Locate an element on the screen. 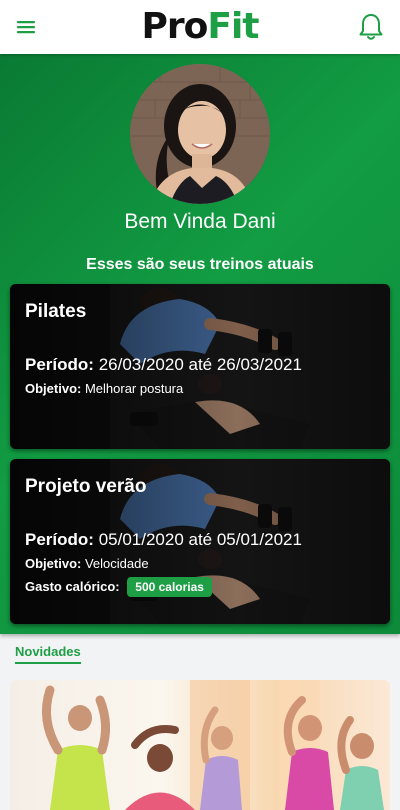  workout-period: Período: 26/03/2020 até 26/03/2021 is located at coordinates (163, 365).